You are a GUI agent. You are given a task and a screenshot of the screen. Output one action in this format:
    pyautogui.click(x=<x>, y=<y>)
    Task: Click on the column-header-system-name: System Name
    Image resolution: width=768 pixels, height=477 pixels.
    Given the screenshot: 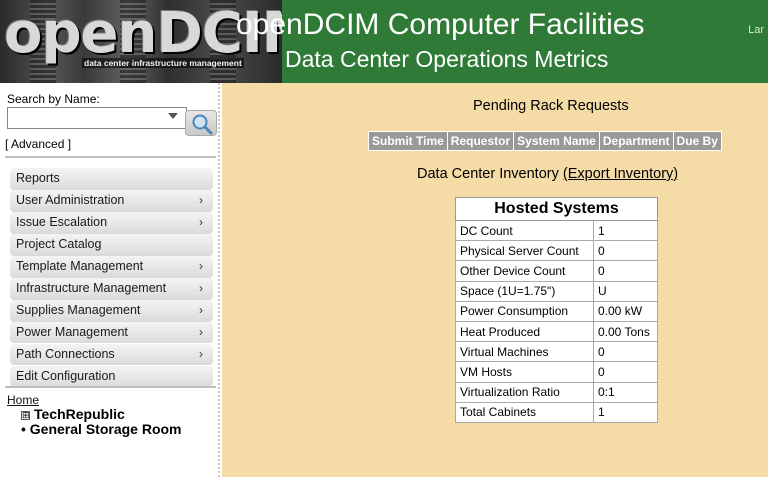 What is the action you would take?
    pyautogui.click(x=556, y=141)
    